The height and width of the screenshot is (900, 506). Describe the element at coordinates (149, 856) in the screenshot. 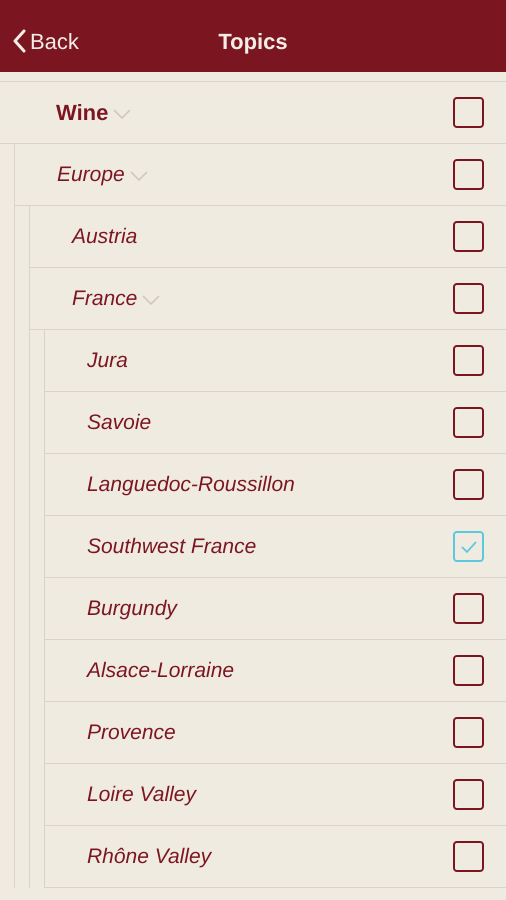

I see `topic-label: Rhône Valley` at that location.